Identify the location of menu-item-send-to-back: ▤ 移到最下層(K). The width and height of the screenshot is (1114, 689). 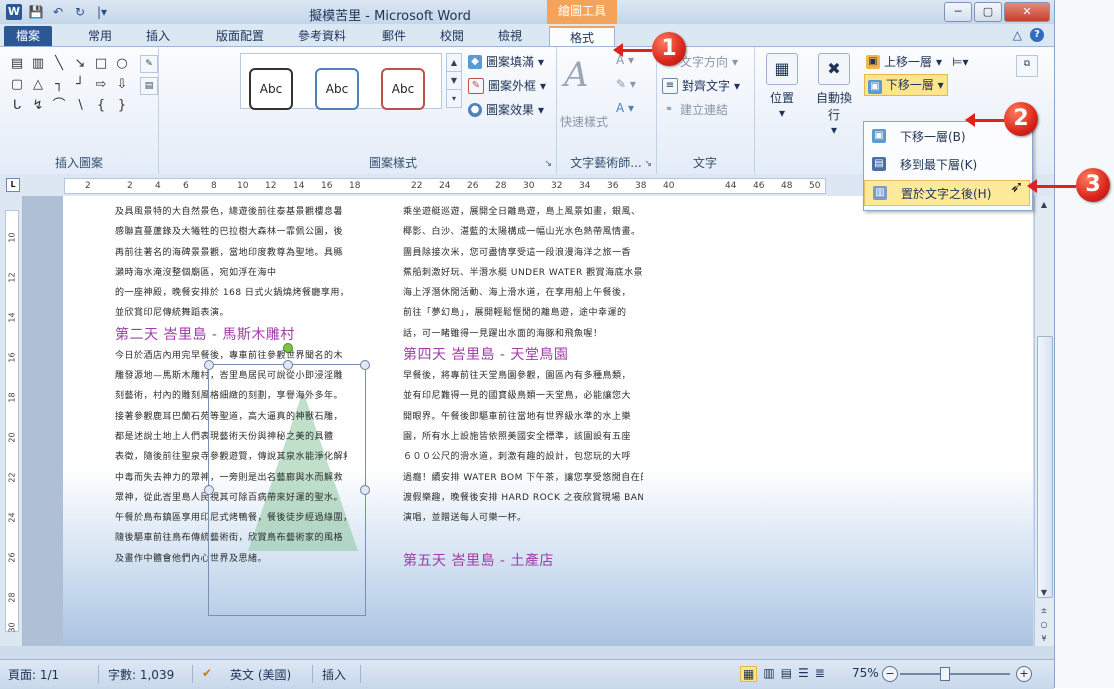
(947, 164).